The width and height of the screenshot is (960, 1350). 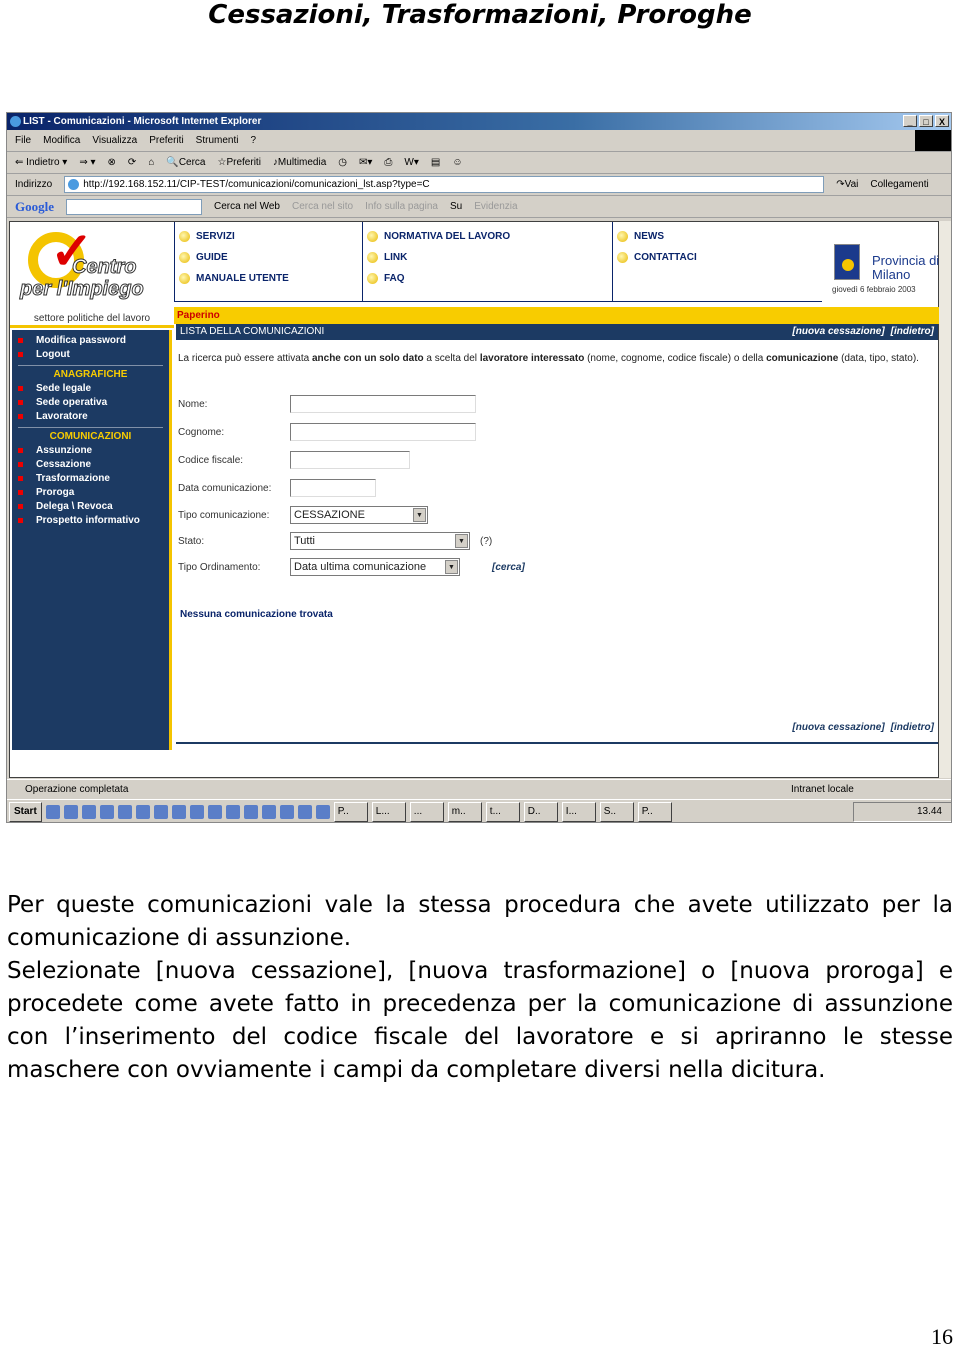 I want to click on home-icon: ⌂, so click(x=151, y=162).